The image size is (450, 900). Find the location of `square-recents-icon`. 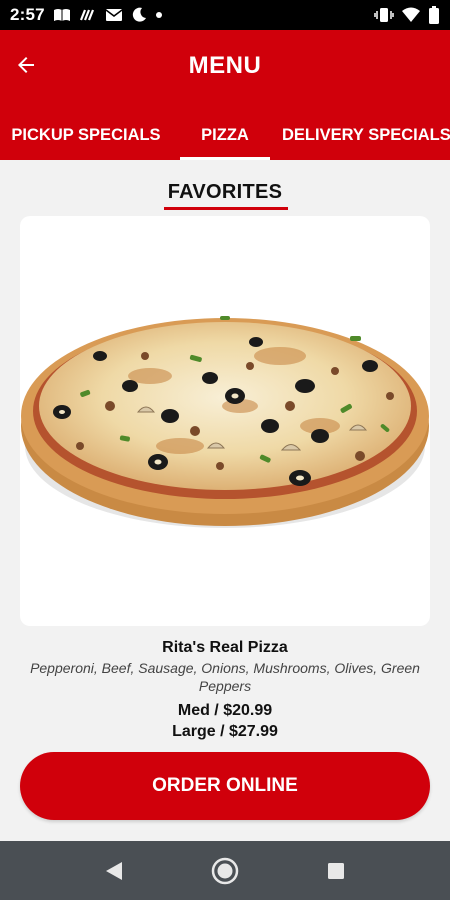

square-recents-icon is located at coordinates (336, 871).